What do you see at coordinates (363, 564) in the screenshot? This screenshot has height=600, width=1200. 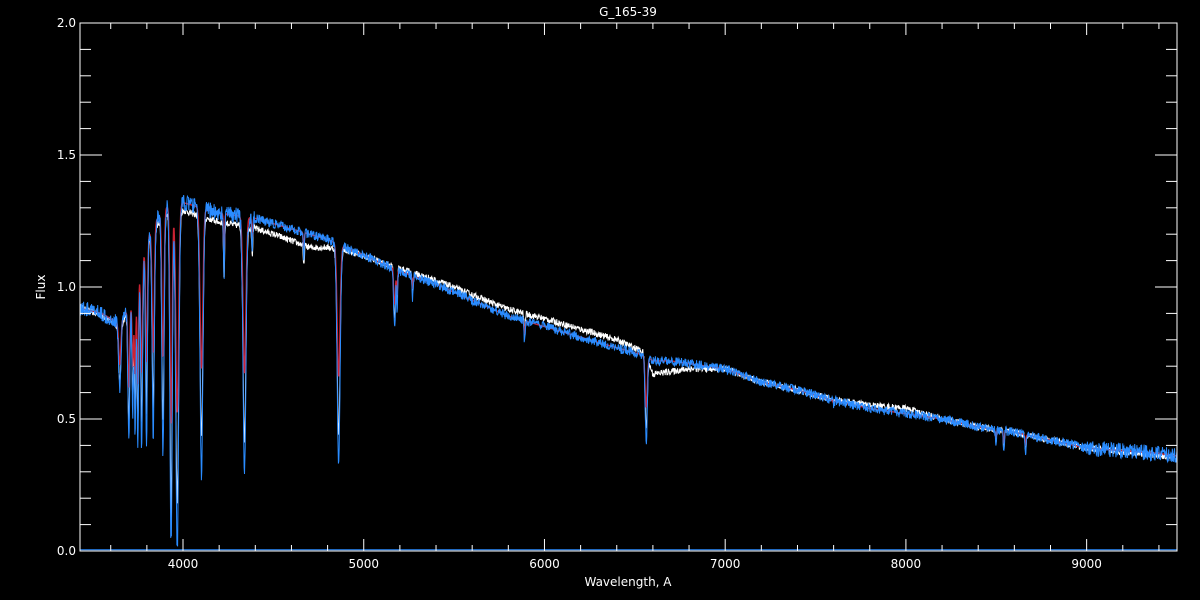 I see `x-tick-label: 5000` at bounding box center [363, 564].